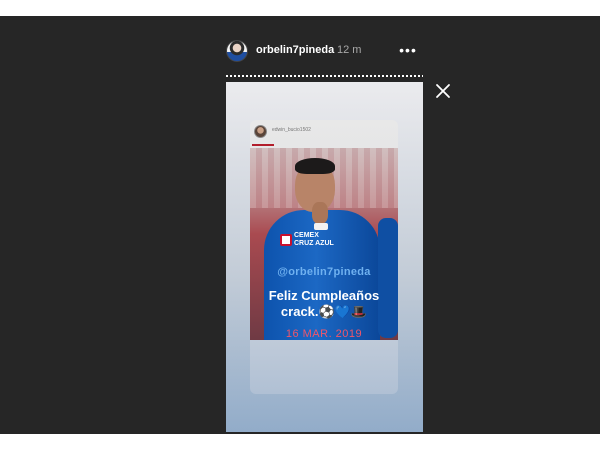 The image size is (600, 450). What do you see at coordinates (263, 145) in the screenshot?
I see `card-accent` at bounding box center [263, 145].